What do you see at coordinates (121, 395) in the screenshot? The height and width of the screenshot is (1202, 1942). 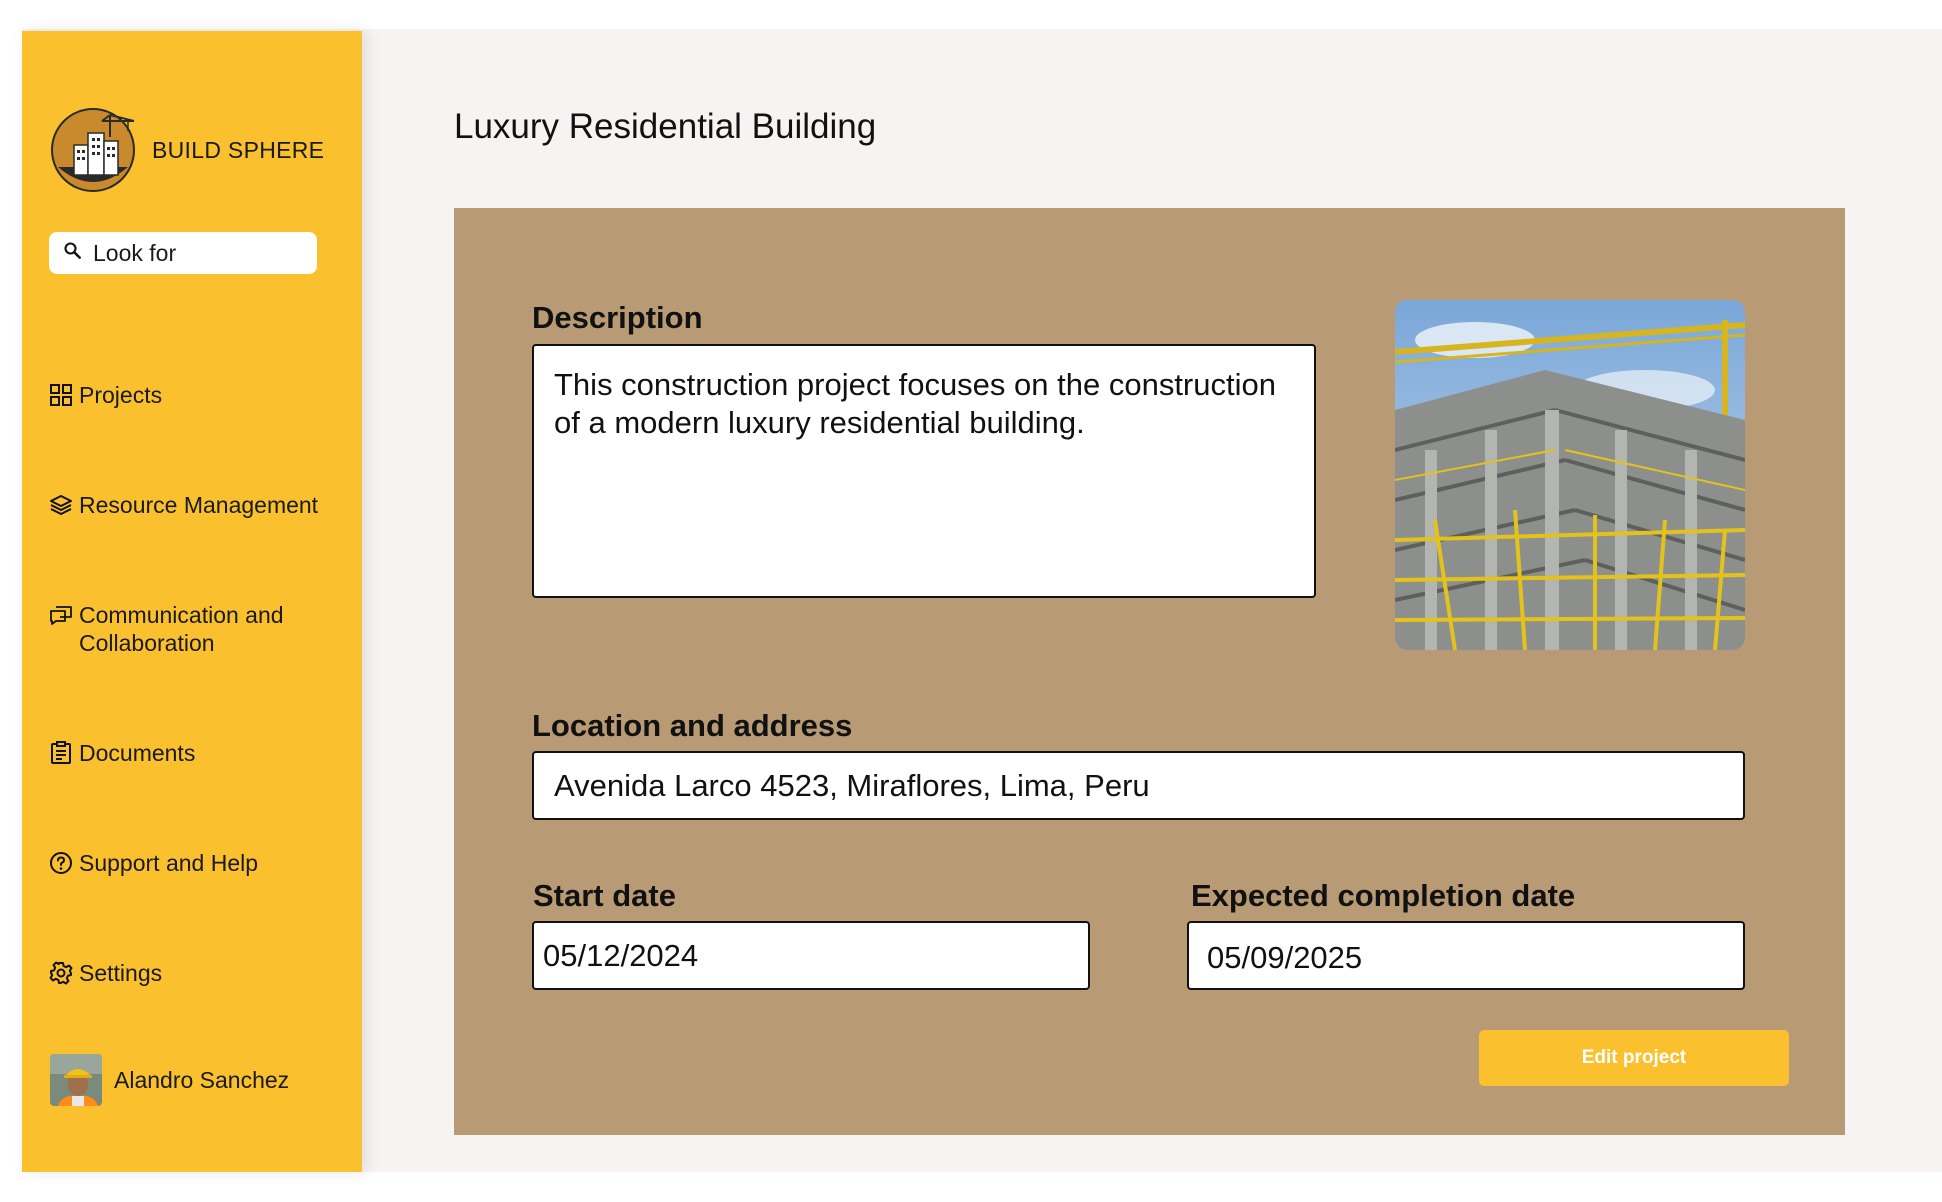 I see `sidebar-item-label: Projects` at bounding box center [121, 395].